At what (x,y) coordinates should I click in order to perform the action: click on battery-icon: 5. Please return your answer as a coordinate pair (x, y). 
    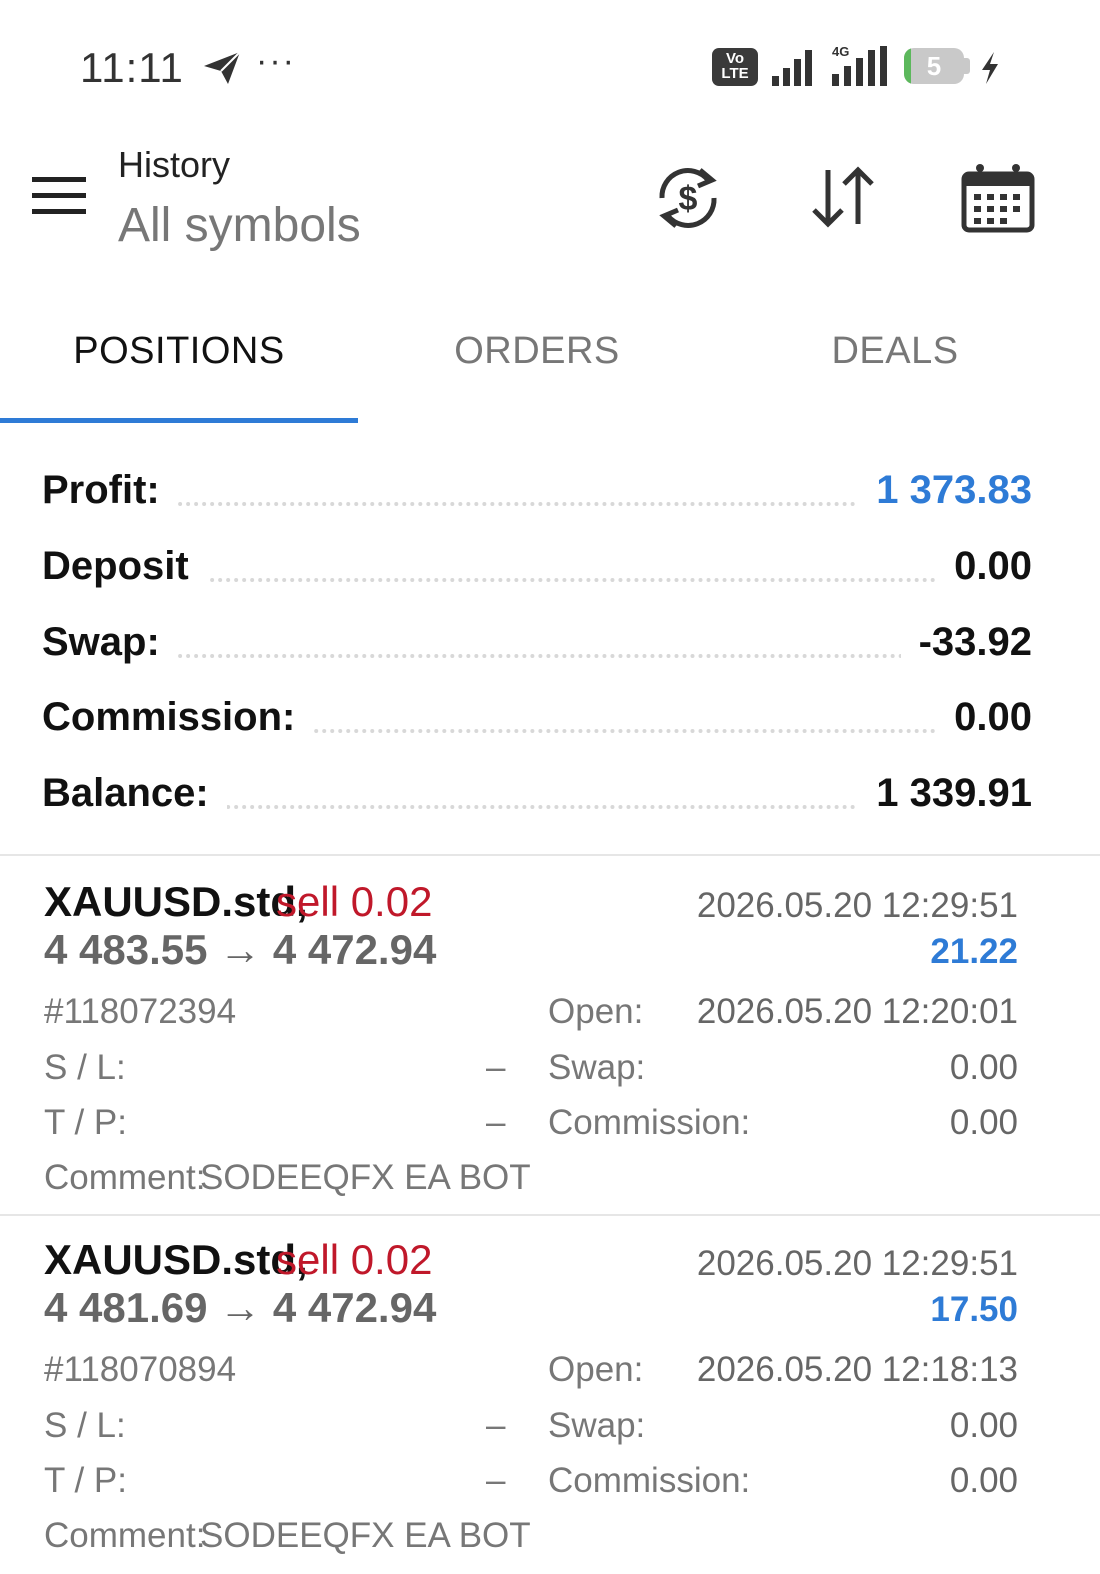
    Looking at the image, I should click on (934, 66).